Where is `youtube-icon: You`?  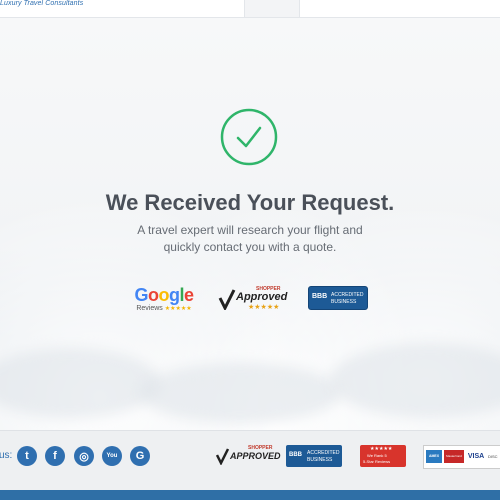
youtube-icon: You is located at coordinates (112, 456).